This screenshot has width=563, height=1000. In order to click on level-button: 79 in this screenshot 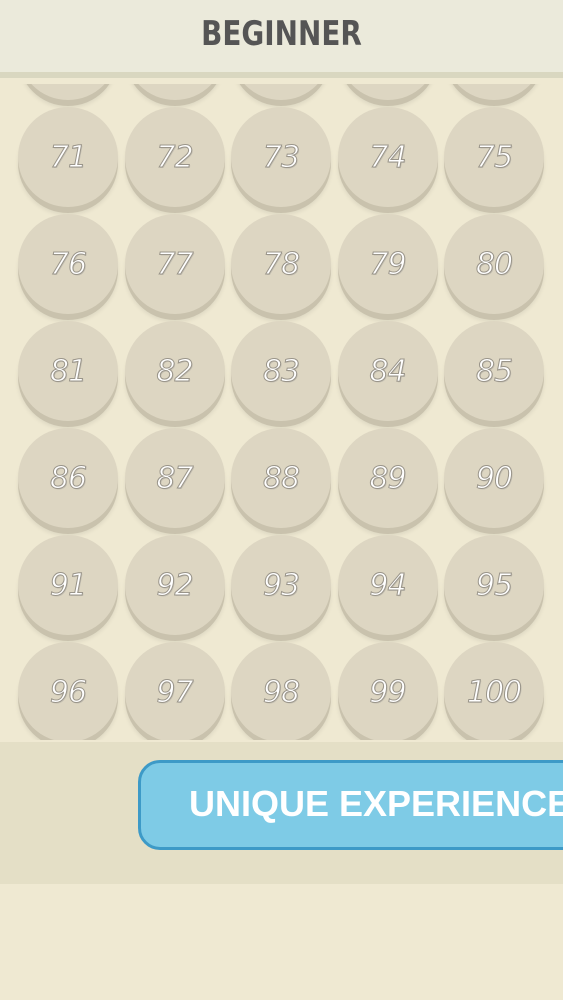, I will do `click(387, 264)`.